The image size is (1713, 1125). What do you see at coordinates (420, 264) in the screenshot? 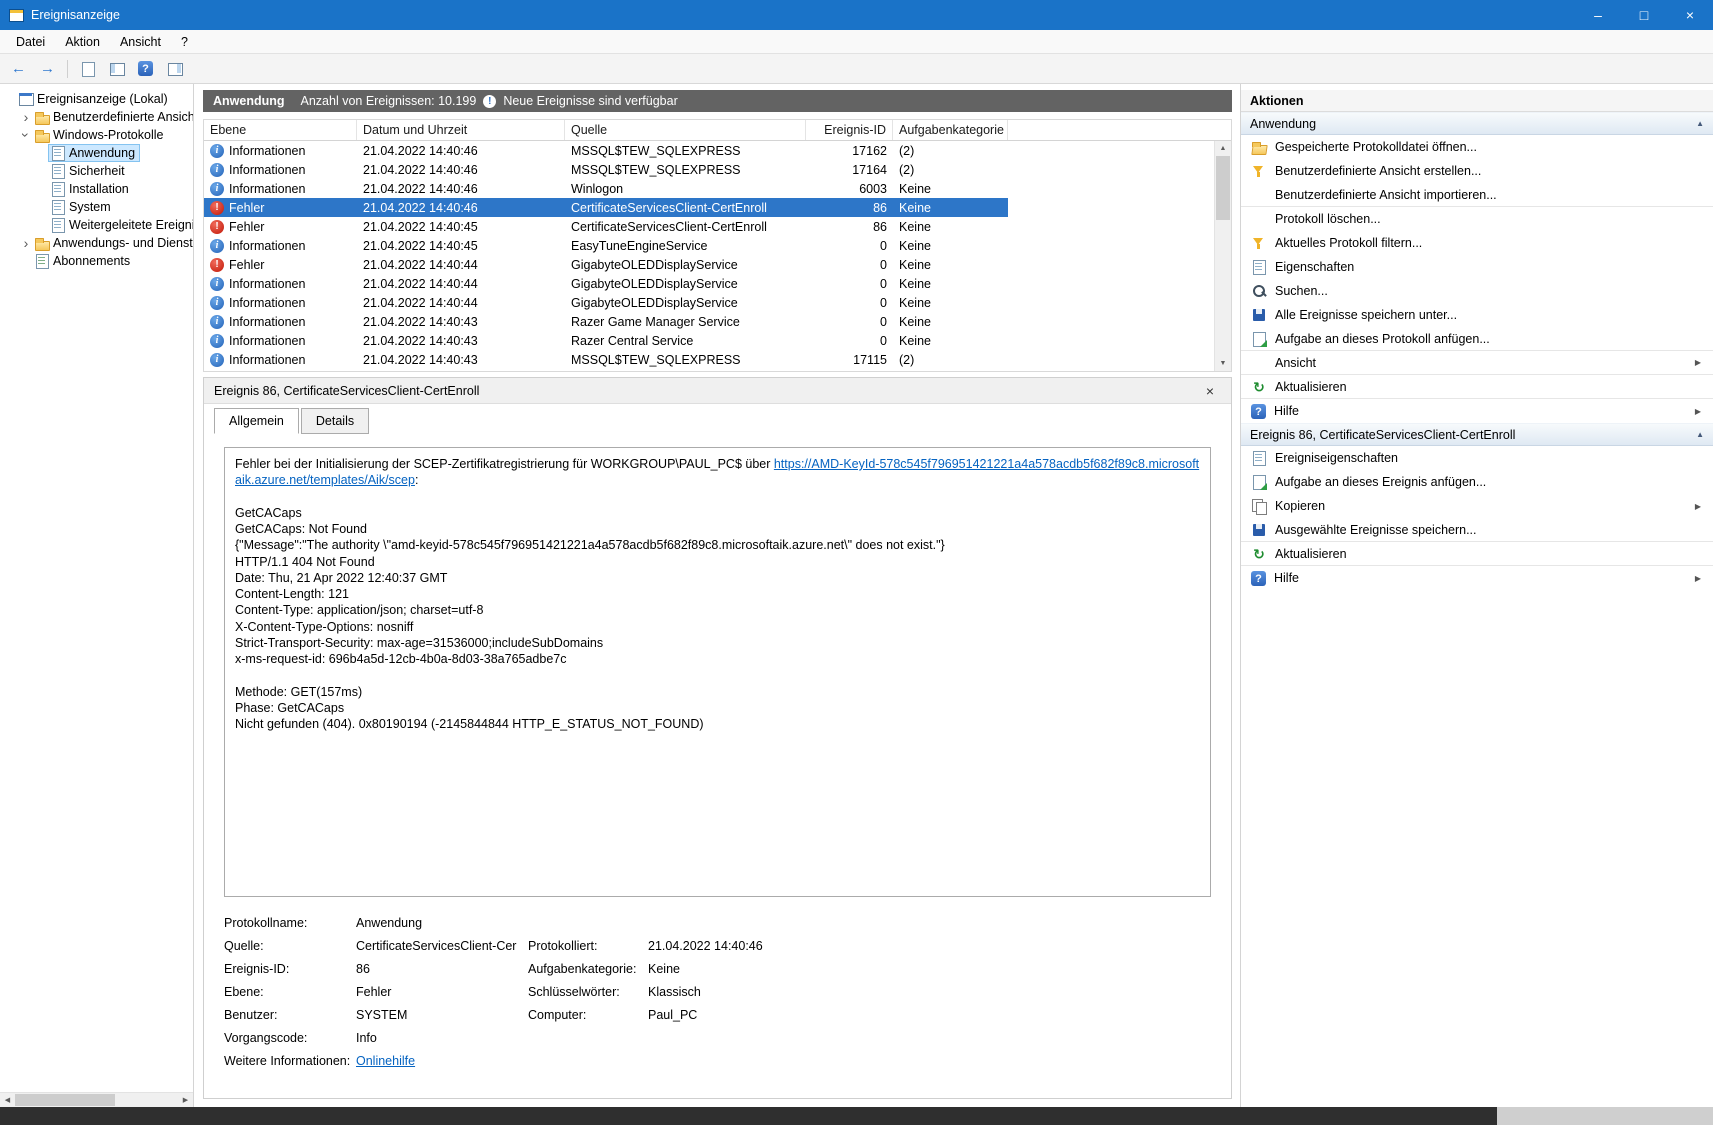
I see `event-datetime: 21.04.2022 14:40:44` at bounding box center [420, 264].